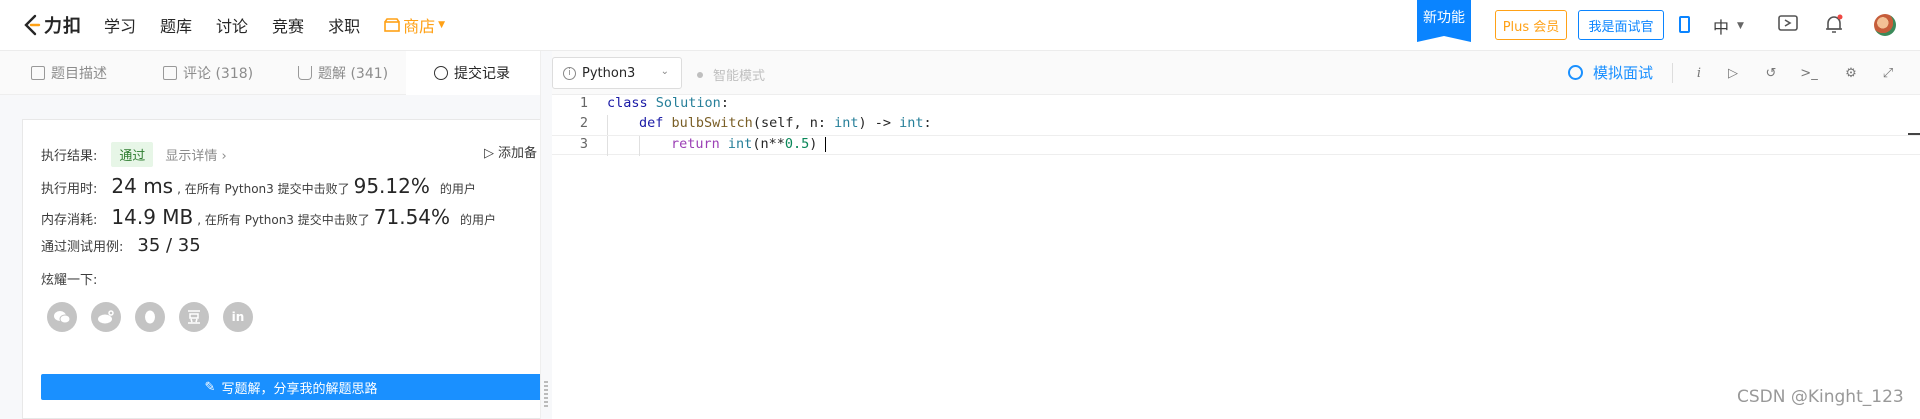 Image resolution: width=1920 pixels, height=419 pixels. Describe the element at coordinates (1236, 105) in the screenshot. I see `code-line: 1 class Solution:` at that location.